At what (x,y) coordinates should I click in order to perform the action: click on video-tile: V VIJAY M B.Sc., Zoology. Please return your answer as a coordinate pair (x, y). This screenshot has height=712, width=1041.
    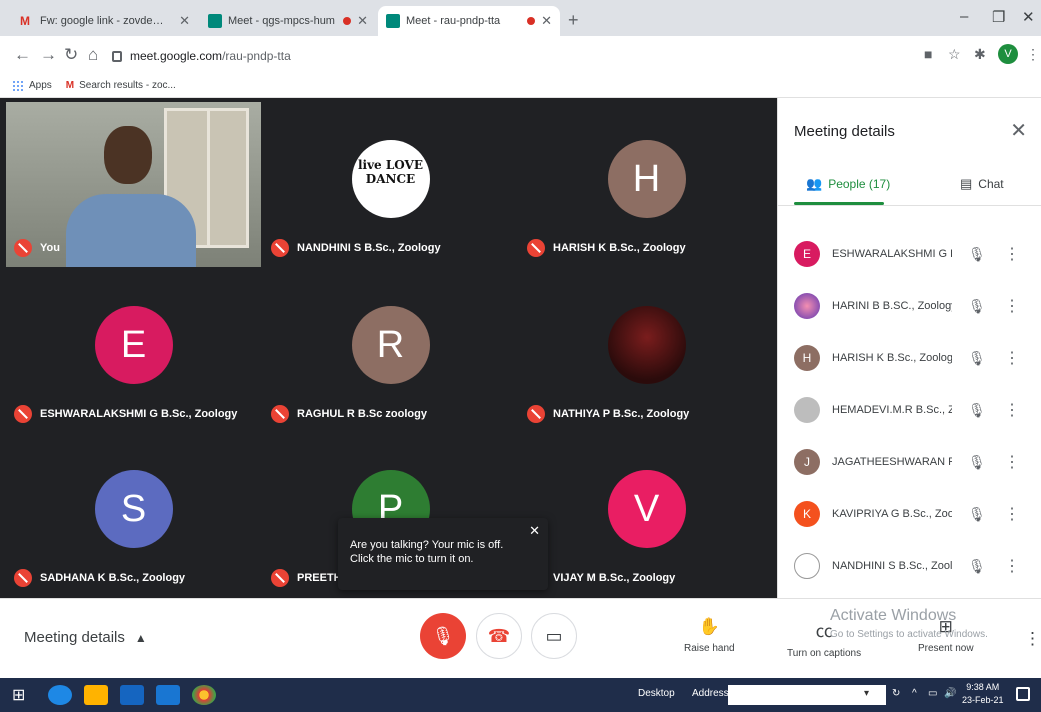
    Looking at the image, I should click on (646, 514).